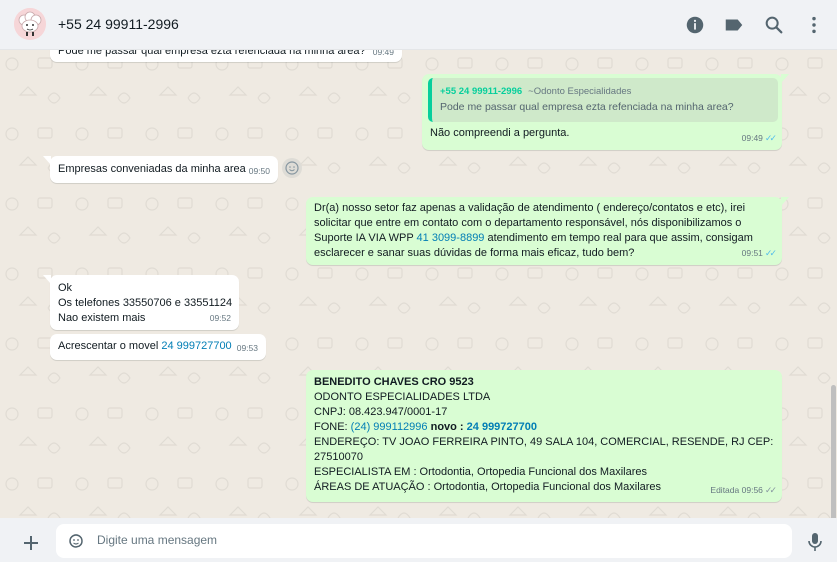 Image resolution: width=837 pixels, height=562 pixels. Describe the element at coordinates (580, 91) in the screenshot. I see `quoted-author-source: ~Odonto Especialidades` at that location.